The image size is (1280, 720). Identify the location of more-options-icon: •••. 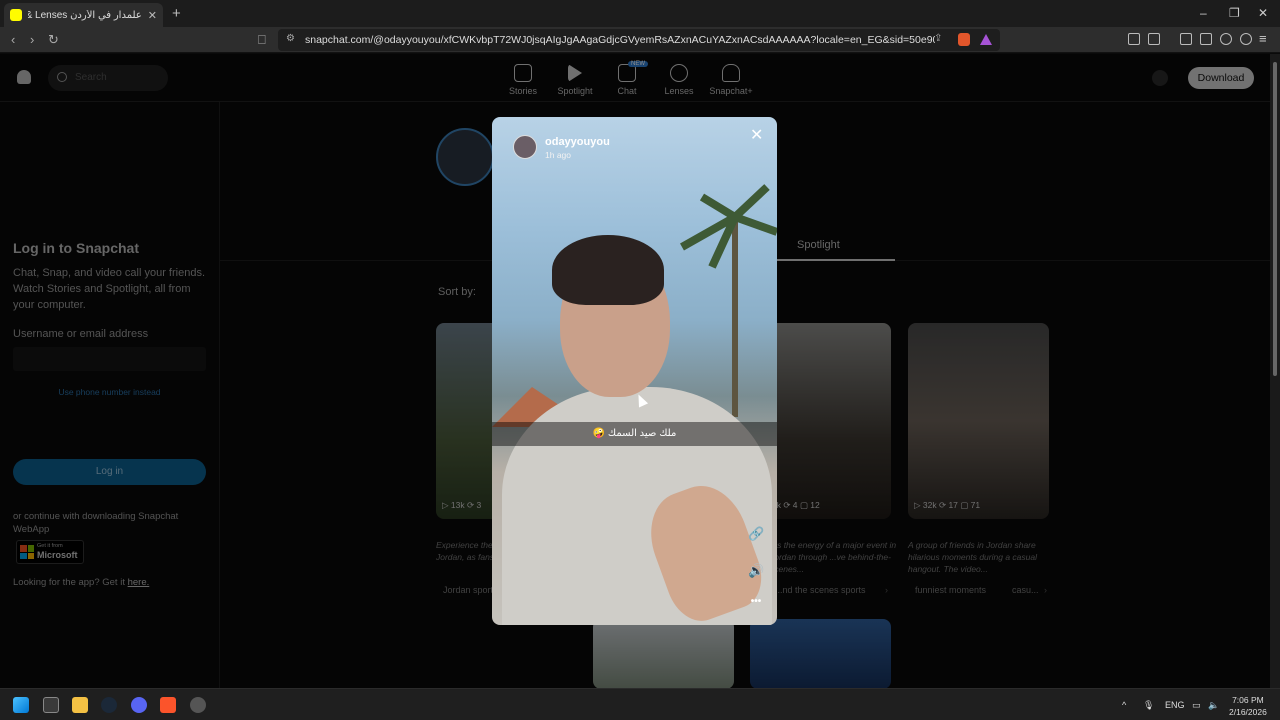
(756, 601).